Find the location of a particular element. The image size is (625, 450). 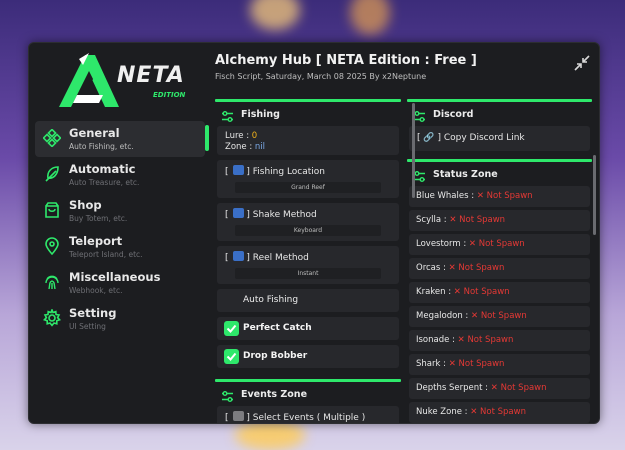

sidebar-item-setting: Setting UI Setting is located at coordinates (120, 319).